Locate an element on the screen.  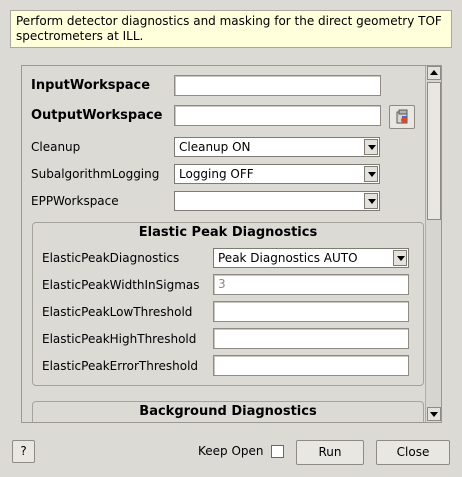
scroll-up-icon is located at coordinates (434, 73).